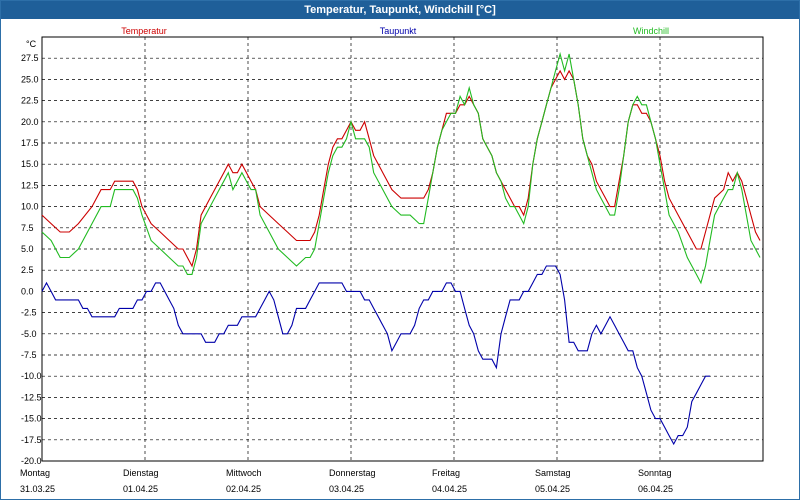 This screenshot has width=800, height=500. I want to click on legend-temperatur: Temperatur, so click(144, 31).